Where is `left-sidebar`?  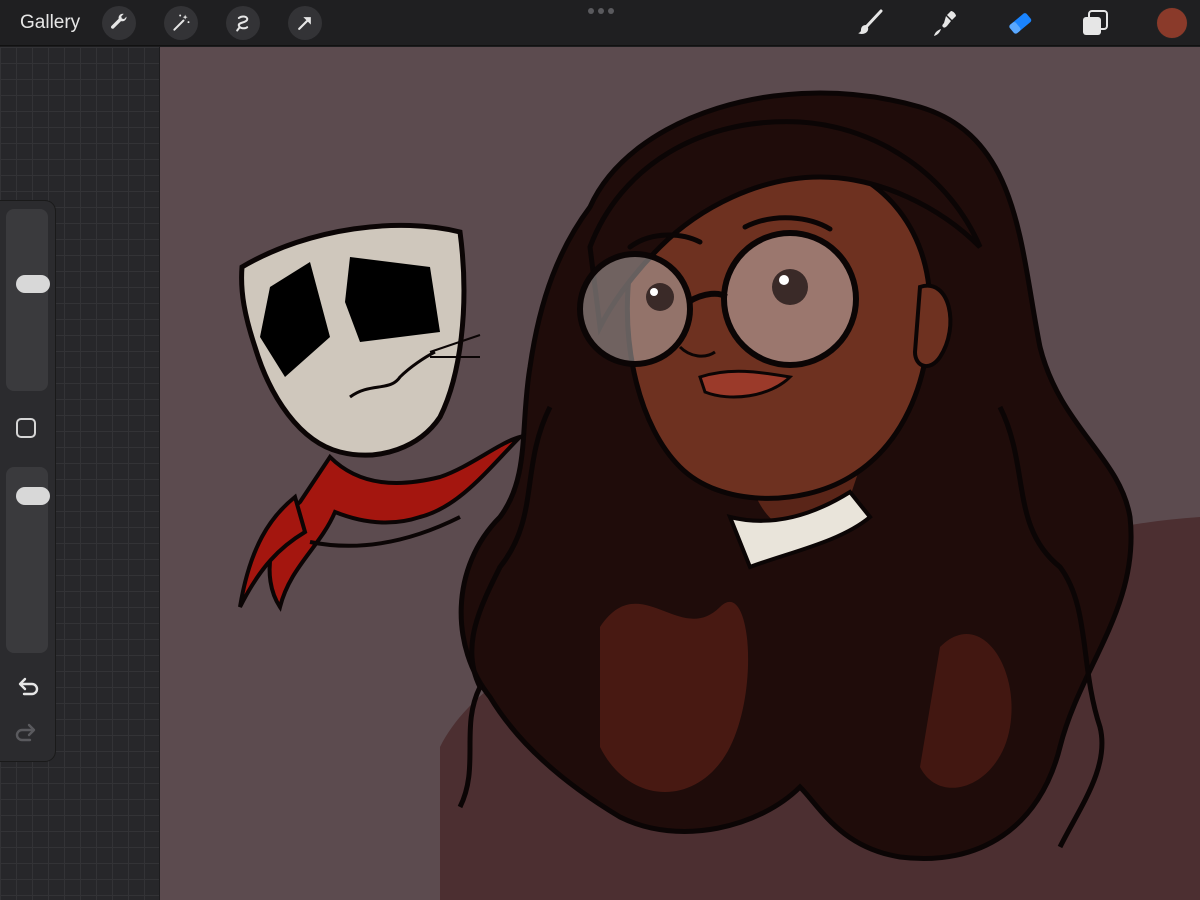
left-sidebar is located at coordinates (27, 481).